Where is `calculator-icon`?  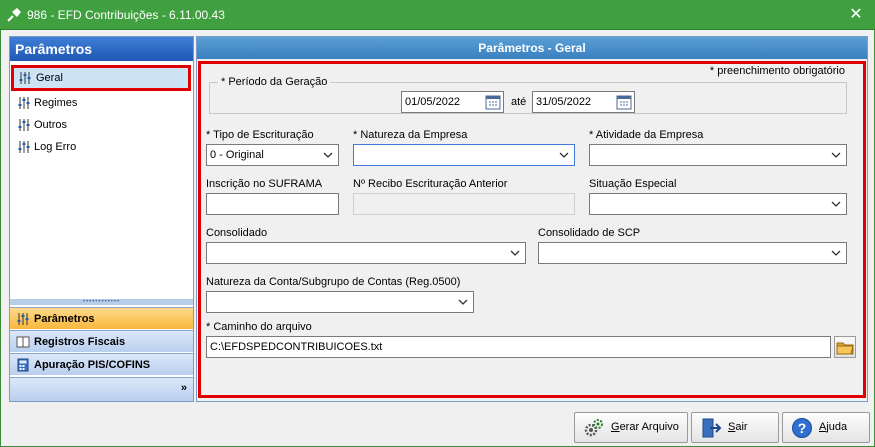
calculator-icon is located at coordinates (23, 365).